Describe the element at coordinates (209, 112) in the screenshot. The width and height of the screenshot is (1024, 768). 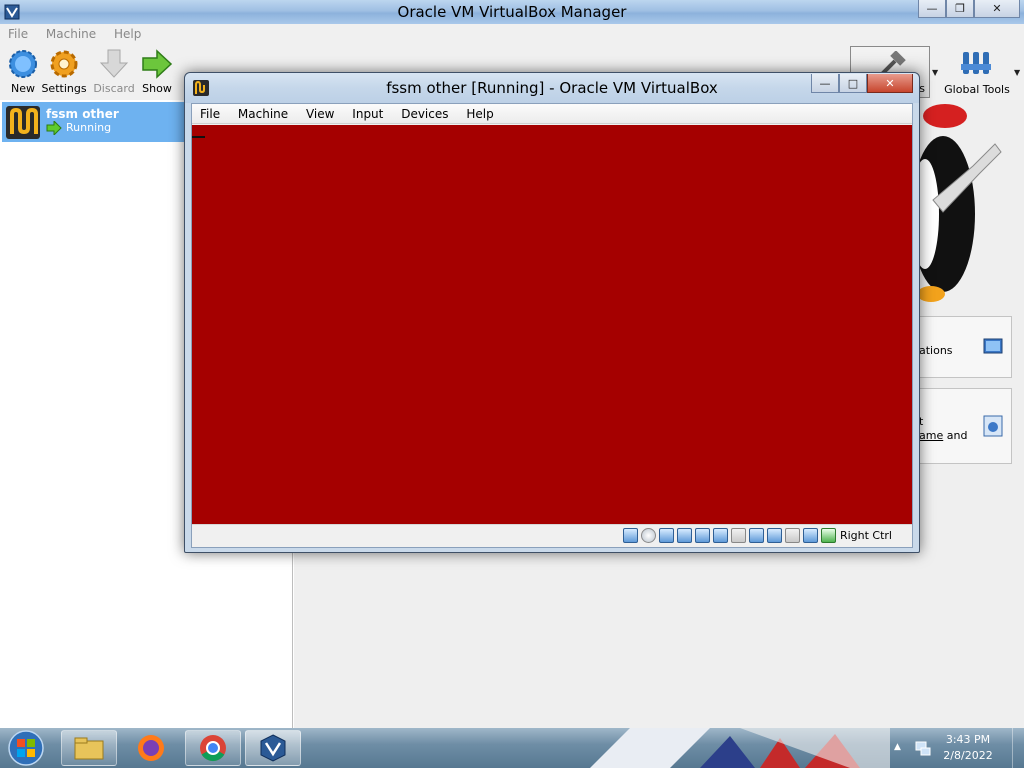
I see `vm-menu-file: File` at that location.